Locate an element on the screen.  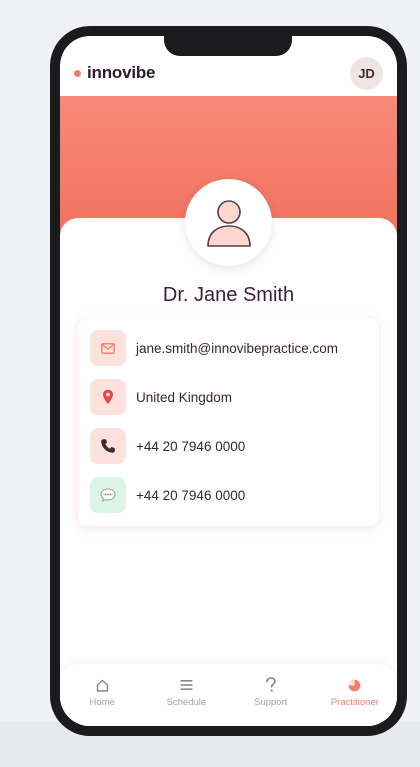
tab-practitioner-label: Practitioner is located at coordinates (354, 702).